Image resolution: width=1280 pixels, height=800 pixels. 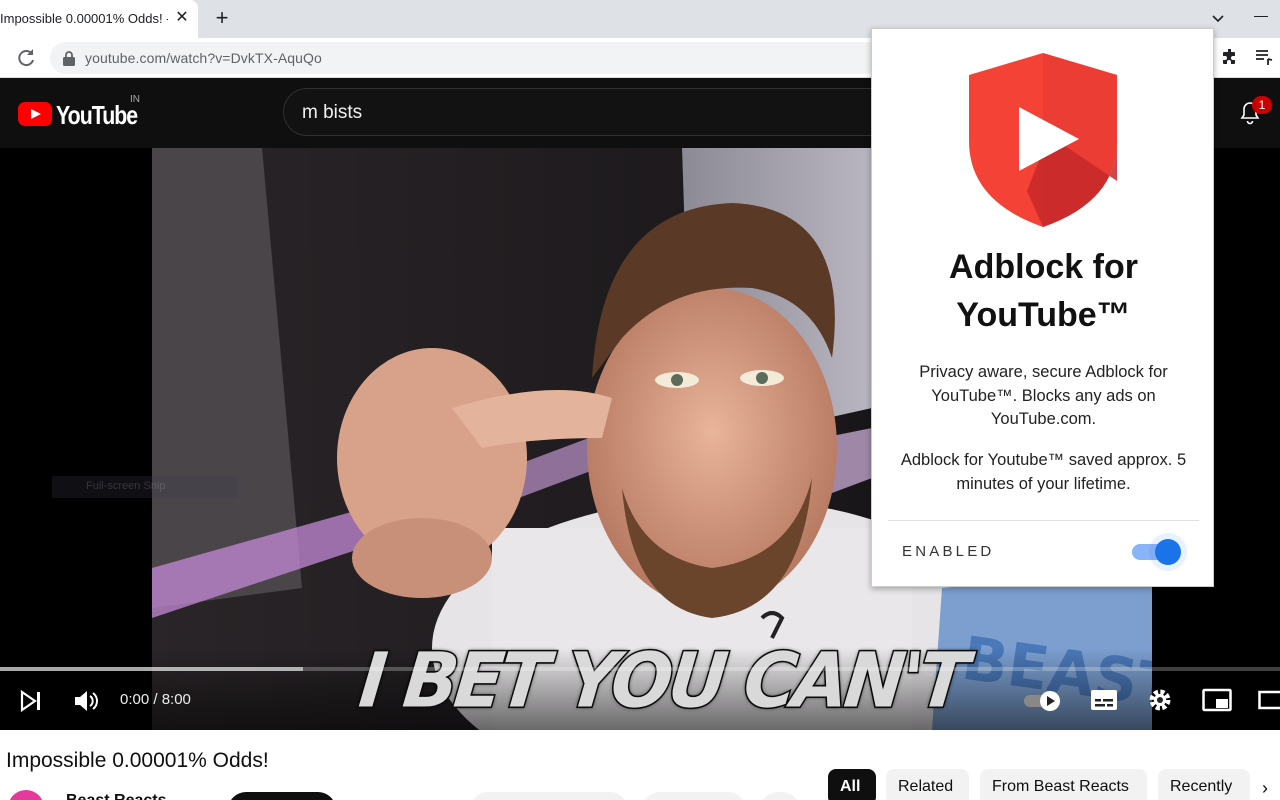 I want to click on progress-buffered, so click(x=152, y=669).